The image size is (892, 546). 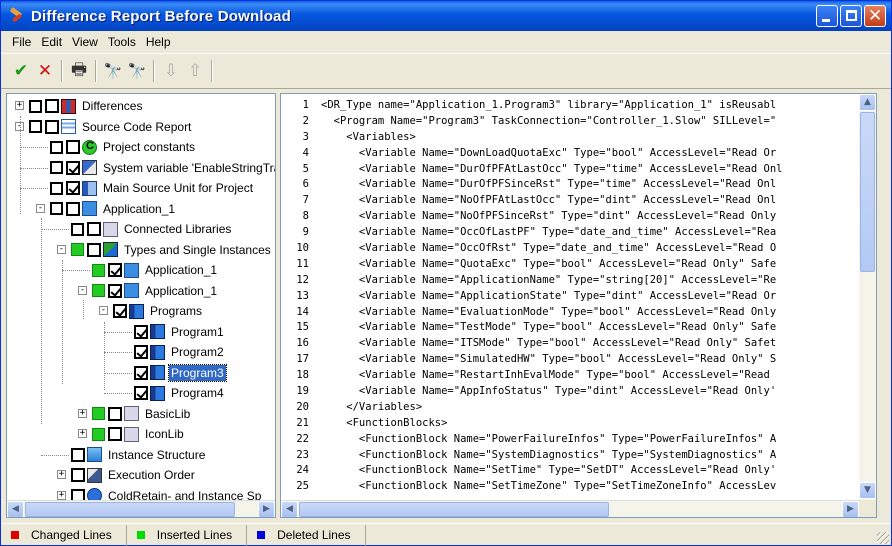 I want to click on tree-item: Program4, so click(x=180, y=393).